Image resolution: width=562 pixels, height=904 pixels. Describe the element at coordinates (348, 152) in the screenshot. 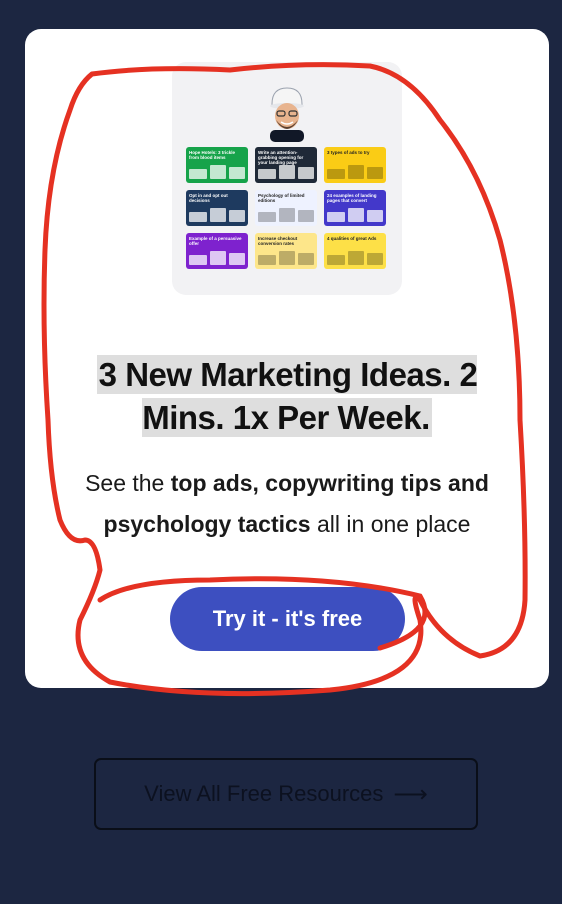

I see `thumbnail-title: 3 types of ads to try` at that location.